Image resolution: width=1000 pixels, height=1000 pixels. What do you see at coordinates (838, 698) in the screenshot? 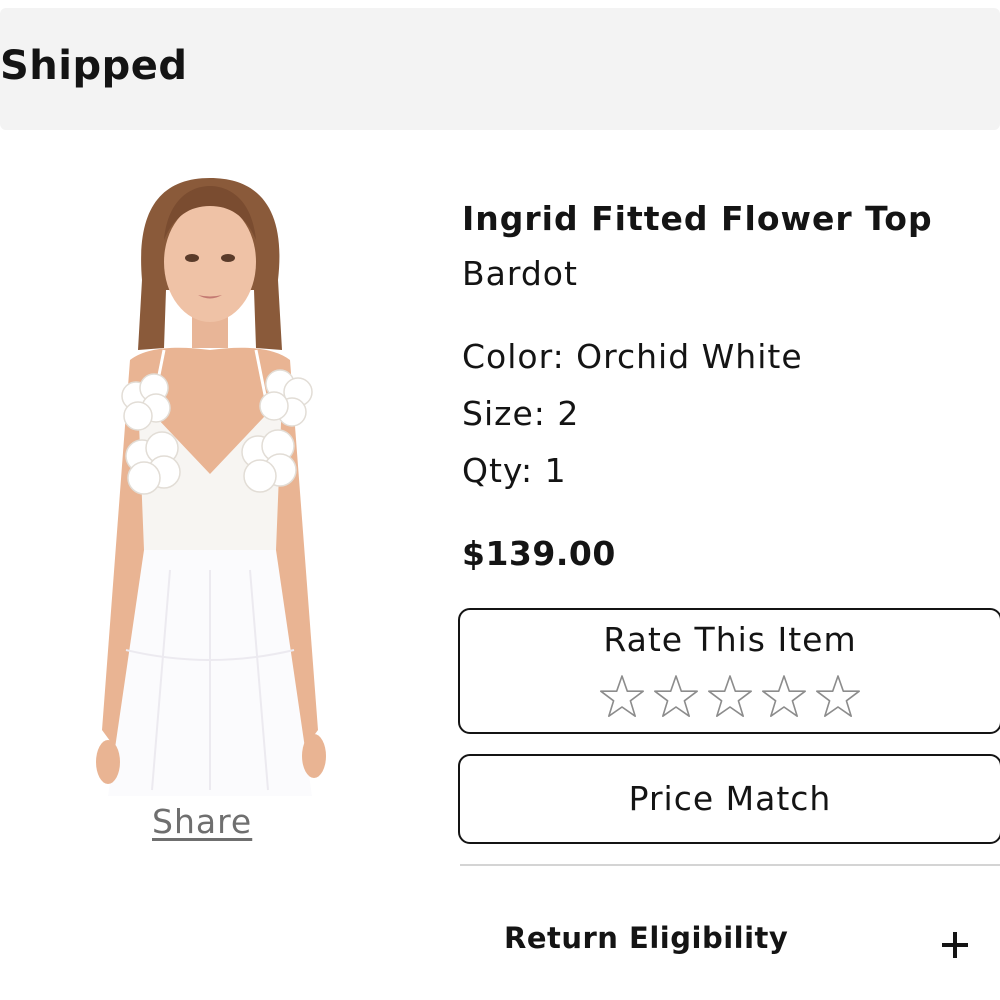
I see `star-5-icon` at bounding box center [838, 698].